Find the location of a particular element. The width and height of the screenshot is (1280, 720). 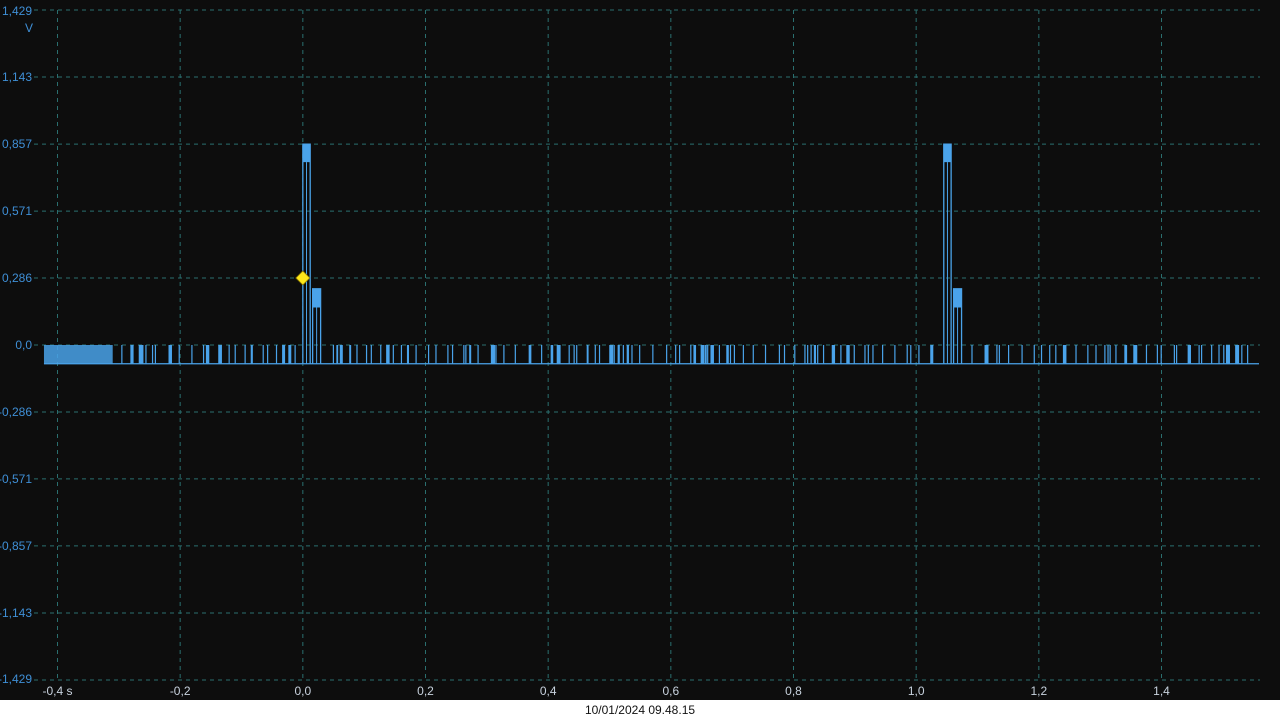

timestamp-bar: 10/01/2024 09.48.15 is located at coordinates (640, 710).